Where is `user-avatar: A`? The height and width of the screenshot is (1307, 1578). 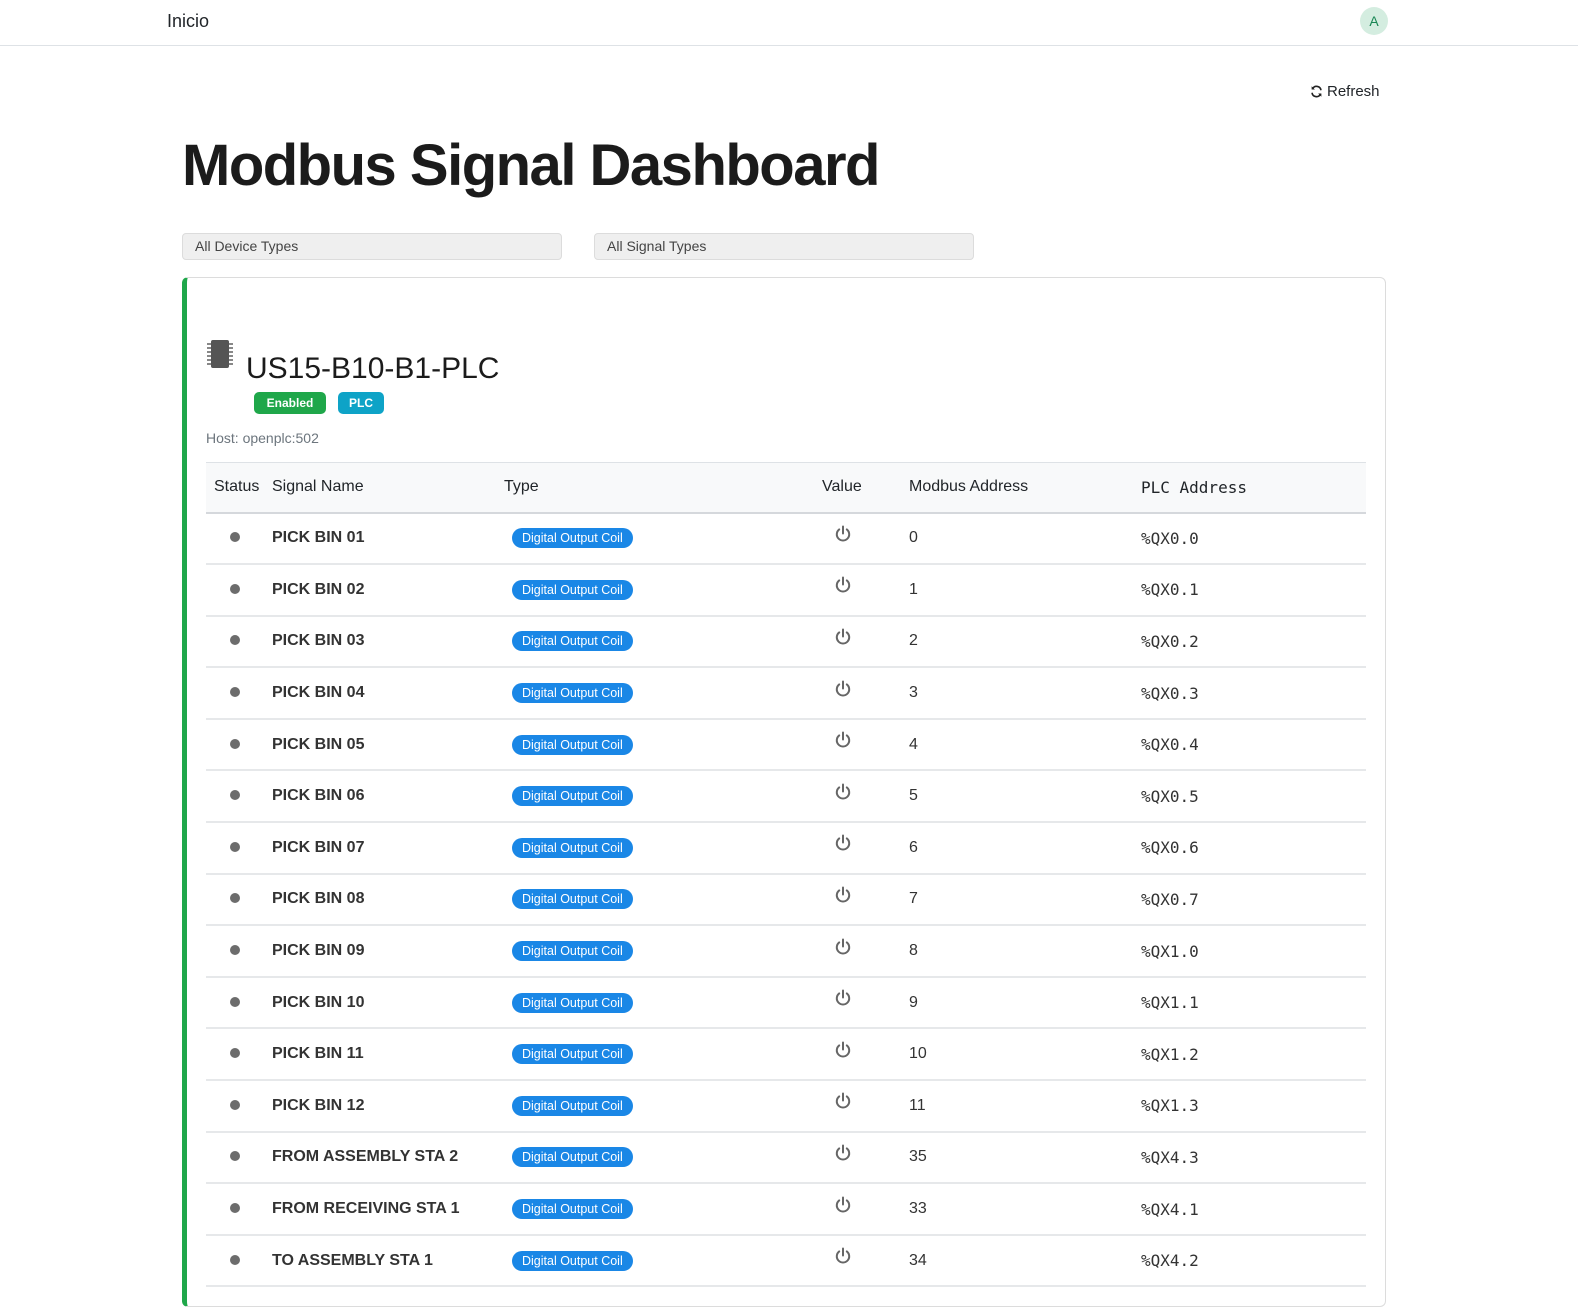 user-avatar: A is located at coordinates (1374, 21).